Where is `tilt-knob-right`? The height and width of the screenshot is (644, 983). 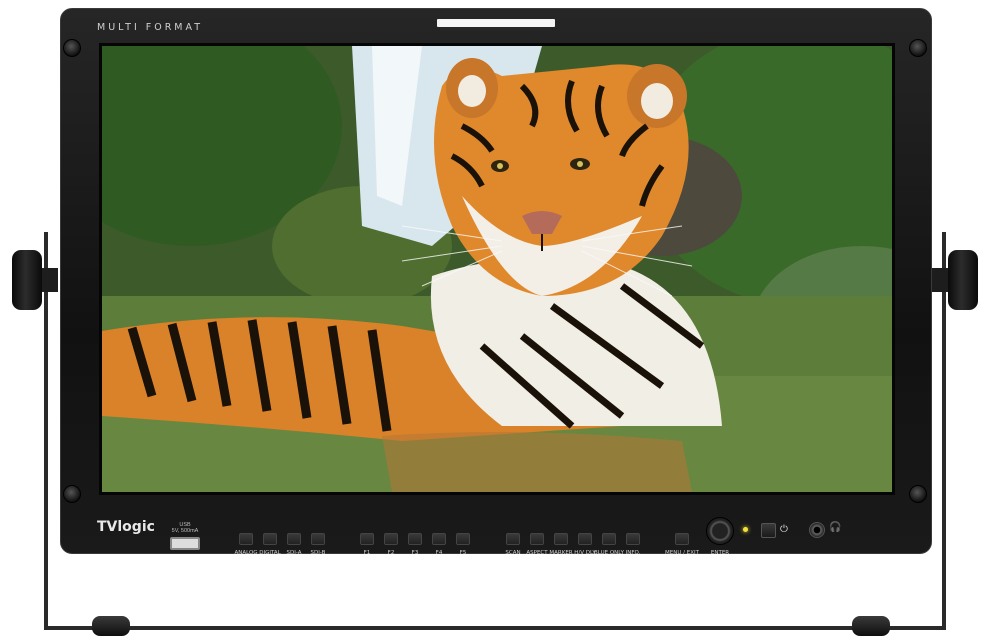
tilt-knob-right is located at coordinates (963, 280).